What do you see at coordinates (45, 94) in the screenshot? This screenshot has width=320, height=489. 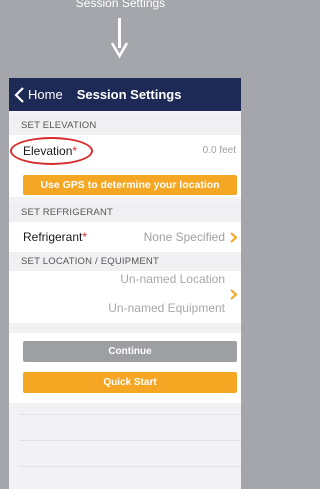 I see `back-button-label: Home` at bounding box center [45, 94].